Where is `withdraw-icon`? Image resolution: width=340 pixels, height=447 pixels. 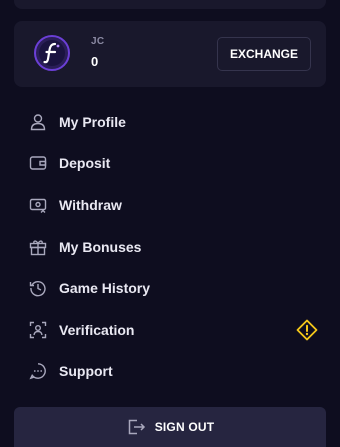 withdraw-icon is located at coordinates (38, 205).